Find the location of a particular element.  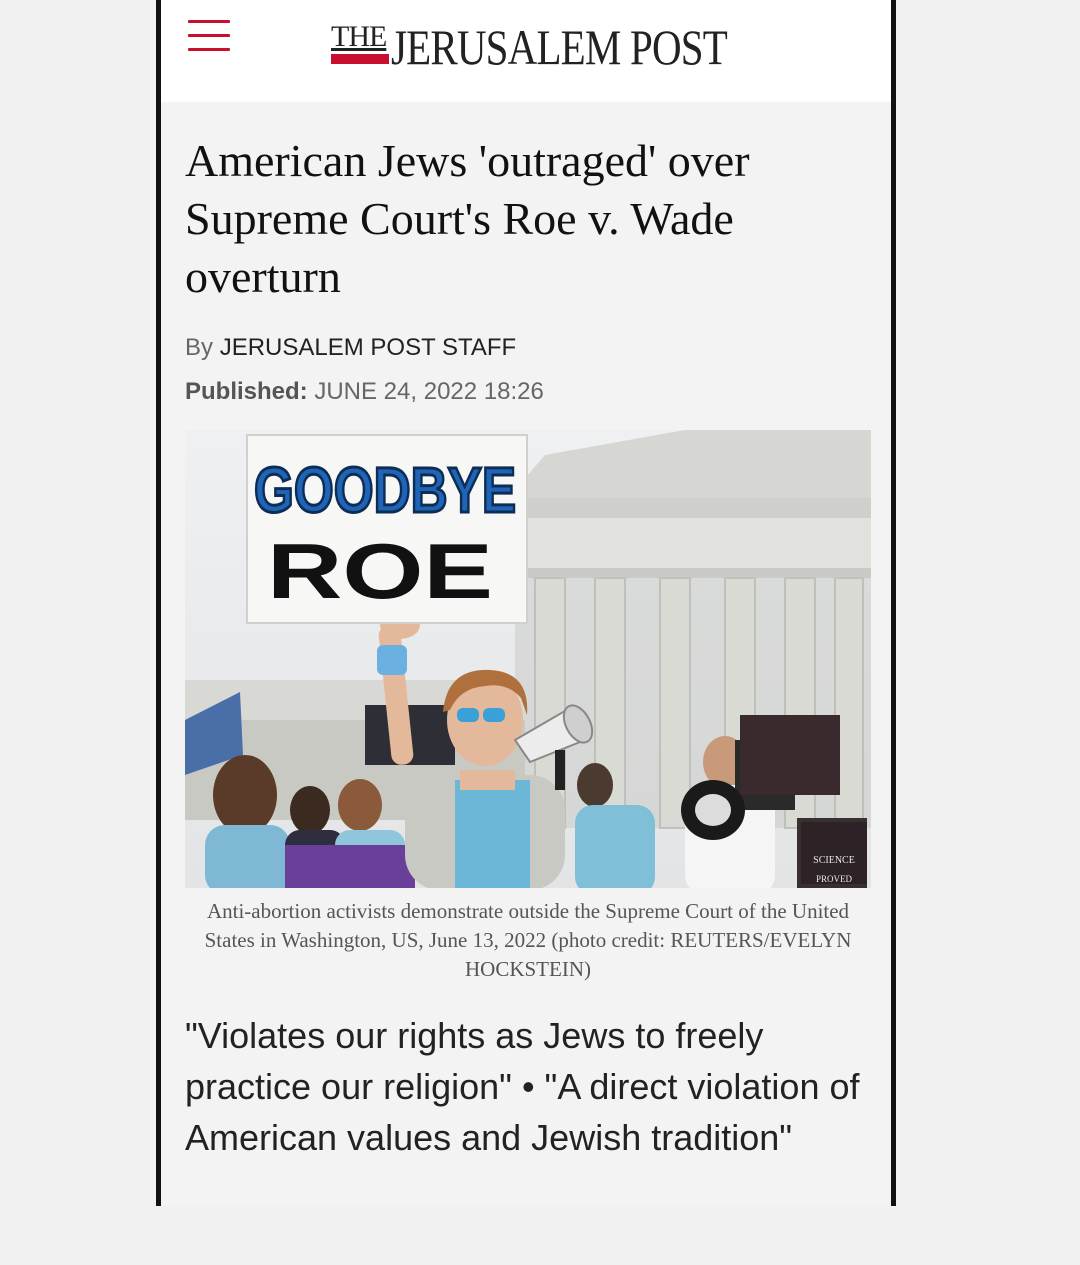

logo-accent-bar is located at coordinates (360, 59).